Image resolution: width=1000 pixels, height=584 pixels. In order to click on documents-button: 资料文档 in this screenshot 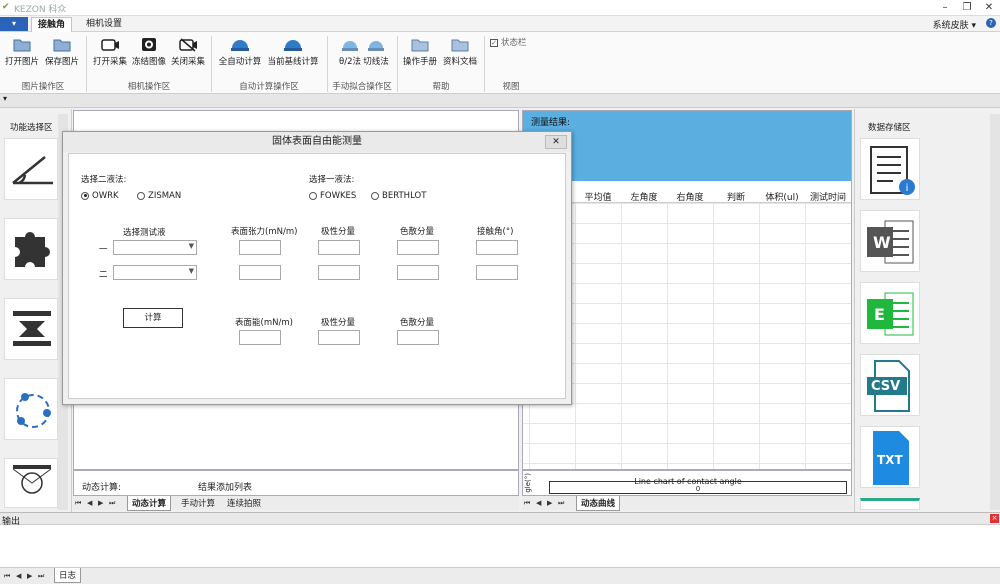, I will do `click(460, 55)`.